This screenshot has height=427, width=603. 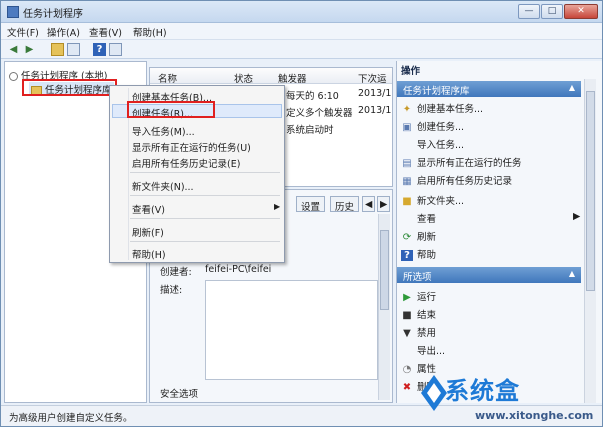 What do you see at coordinates (417, 277) in the screenshot?
I see `section-title: 所选项` at bounding box center [417, 277].